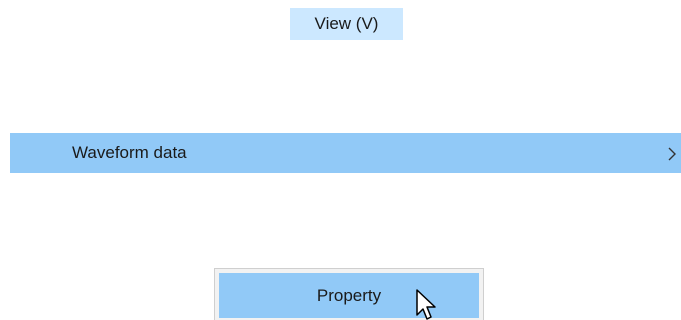 This screenshot has height=320, width=681. I want to click on chevron-right-icon, so click(672, 153).